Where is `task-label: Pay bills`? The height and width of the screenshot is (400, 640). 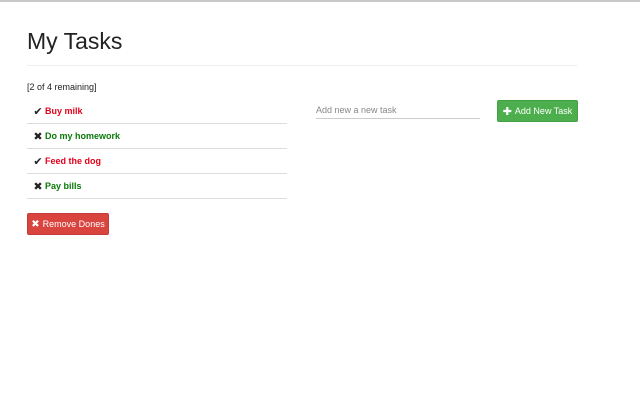
task-label: Pay bills is located at coordinates (63, 186).